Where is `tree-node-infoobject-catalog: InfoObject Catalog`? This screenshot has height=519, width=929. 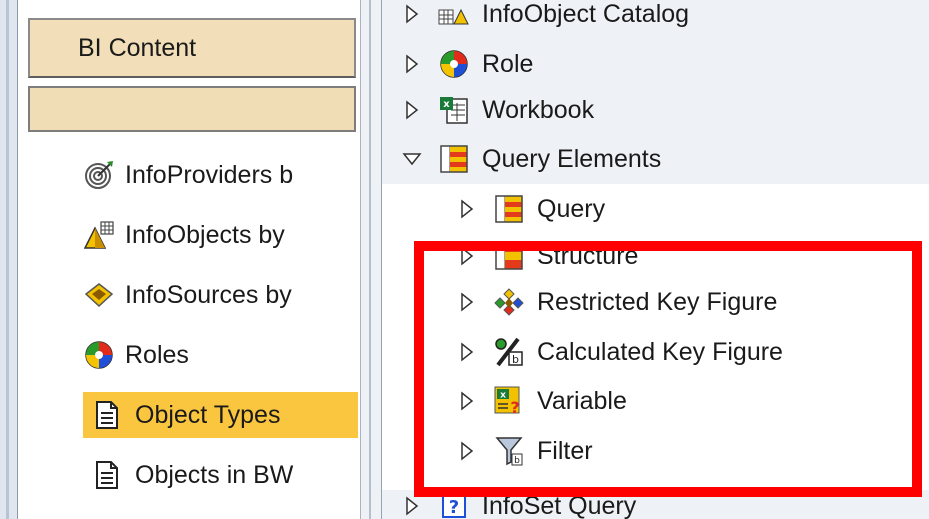 tree-node-infoobject-catalog: InfoObject Catalog is located at coordinates (545, 17).